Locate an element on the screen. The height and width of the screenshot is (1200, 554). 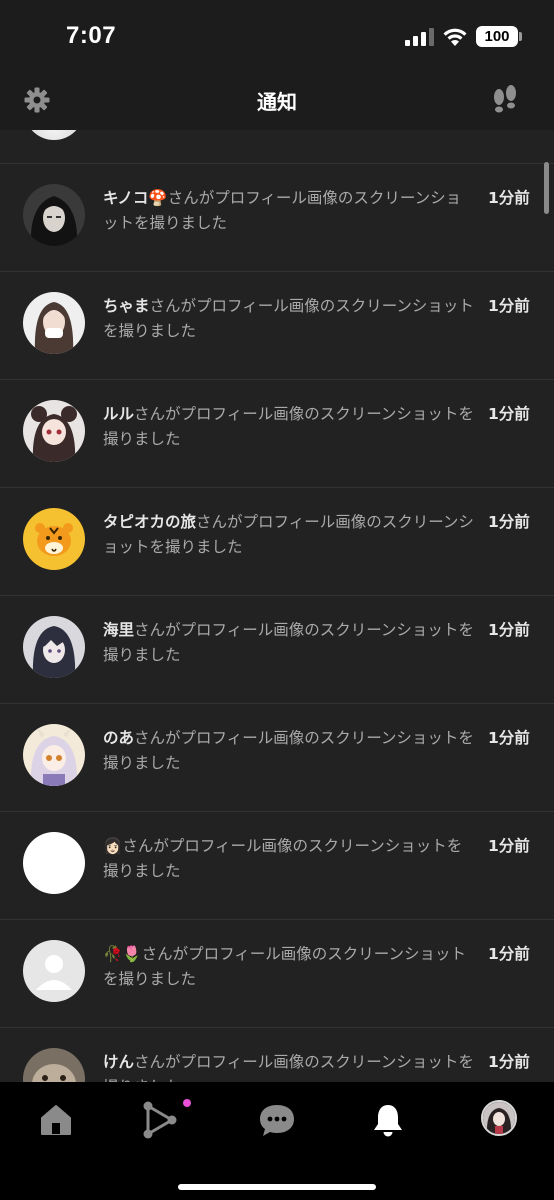
notification-text: のあさんがプロフィール画像のスクリーンショットを撮りました is located at coordinates (289, 751).